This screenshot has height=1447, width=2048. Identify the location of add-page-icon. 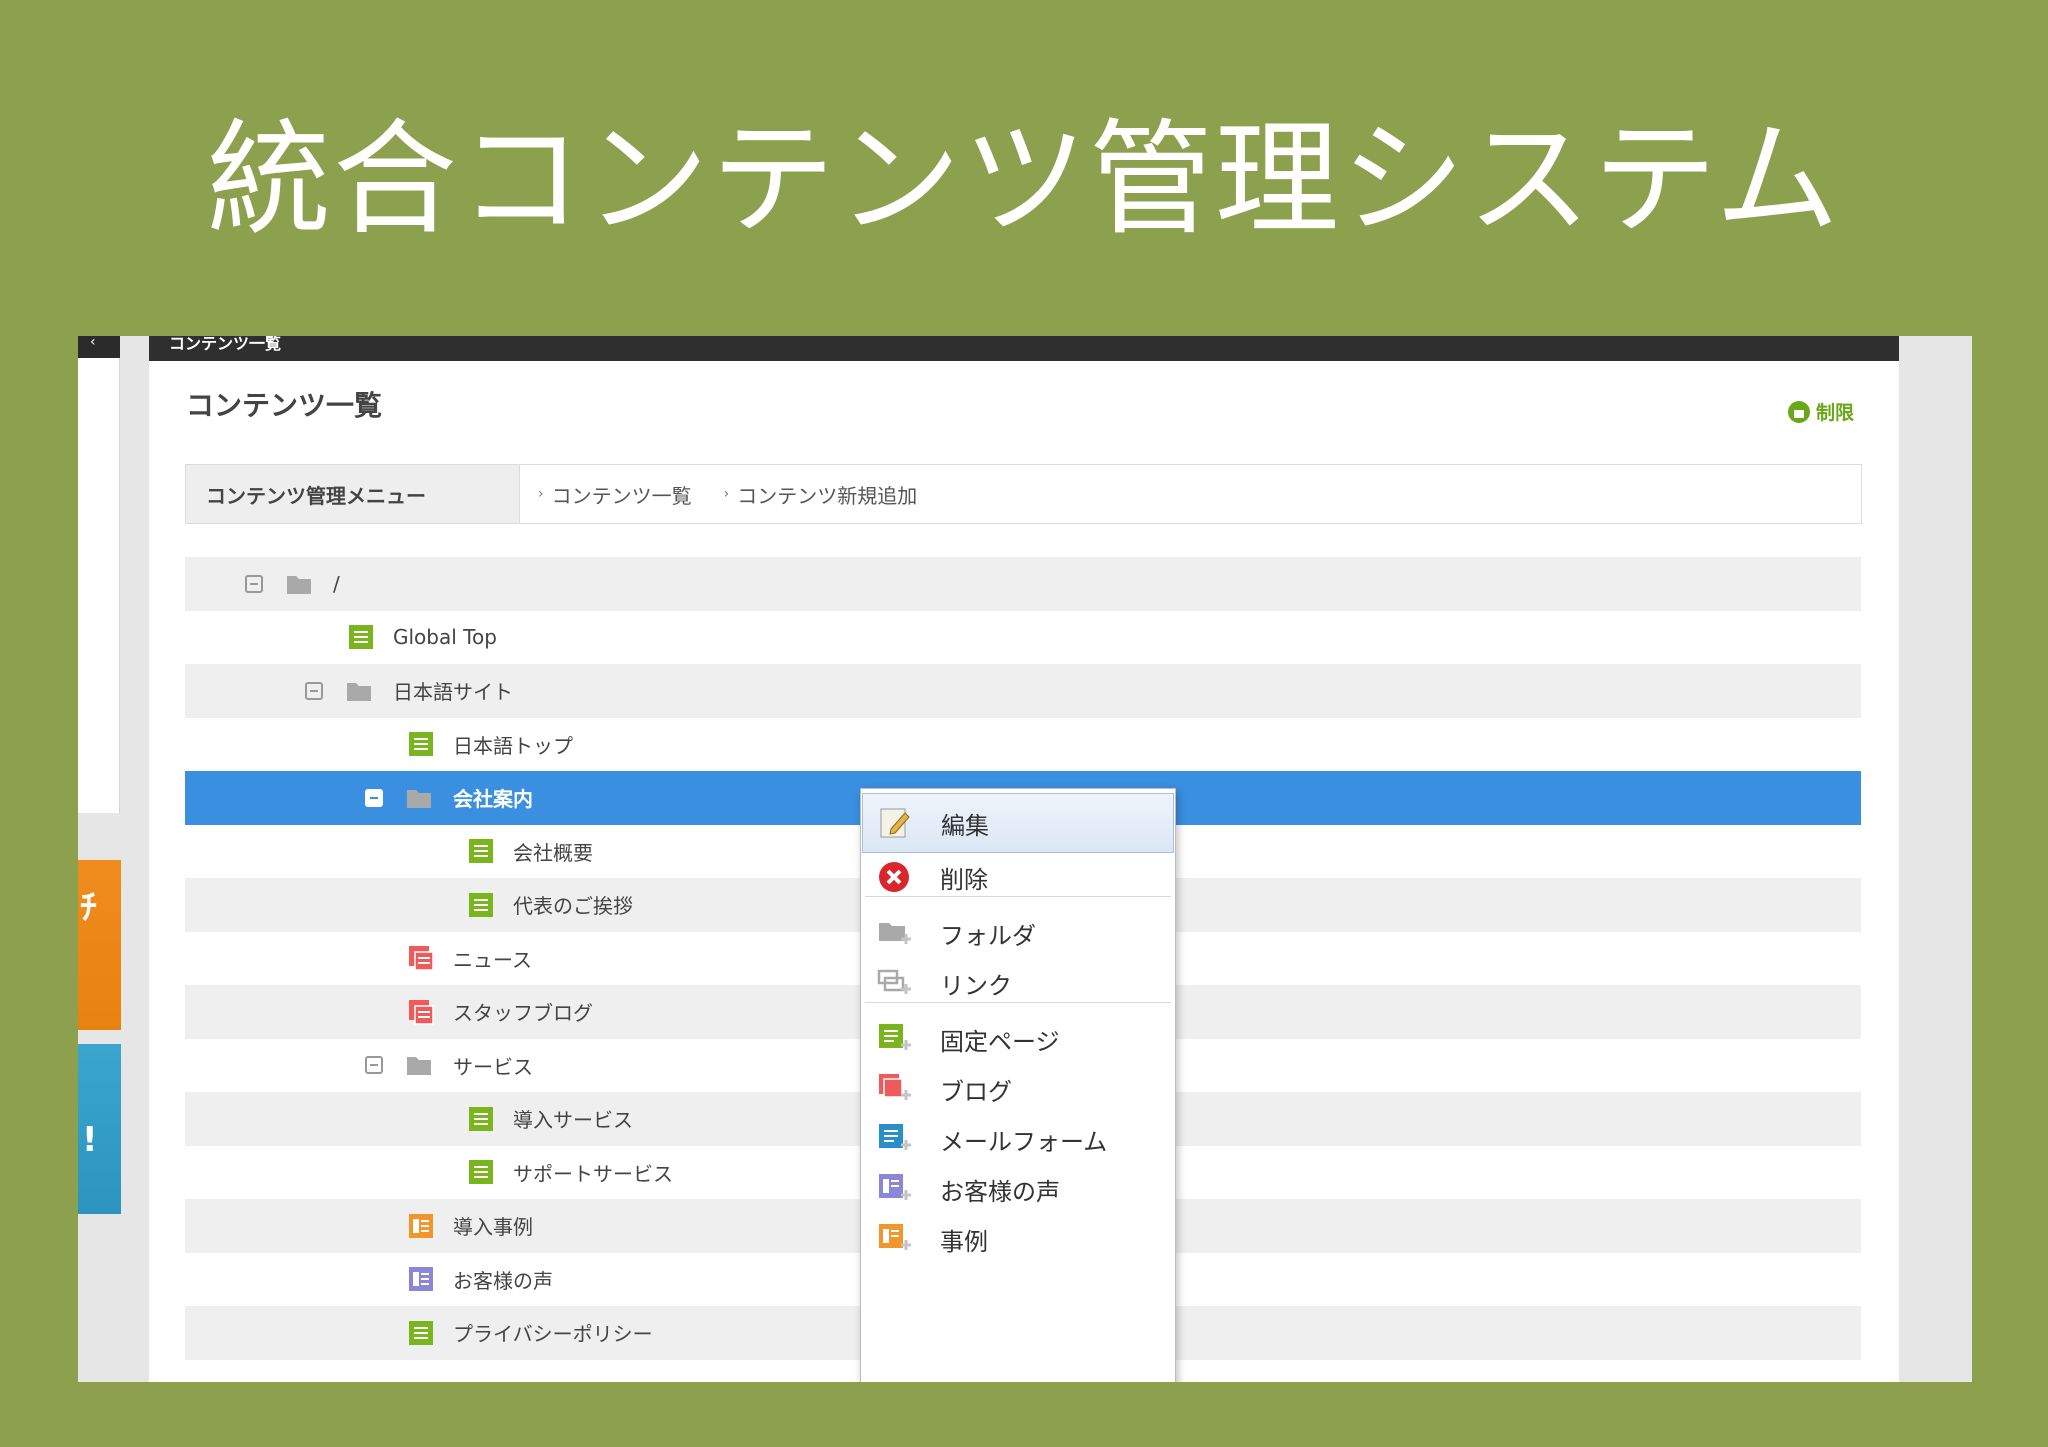
(894, 1039).